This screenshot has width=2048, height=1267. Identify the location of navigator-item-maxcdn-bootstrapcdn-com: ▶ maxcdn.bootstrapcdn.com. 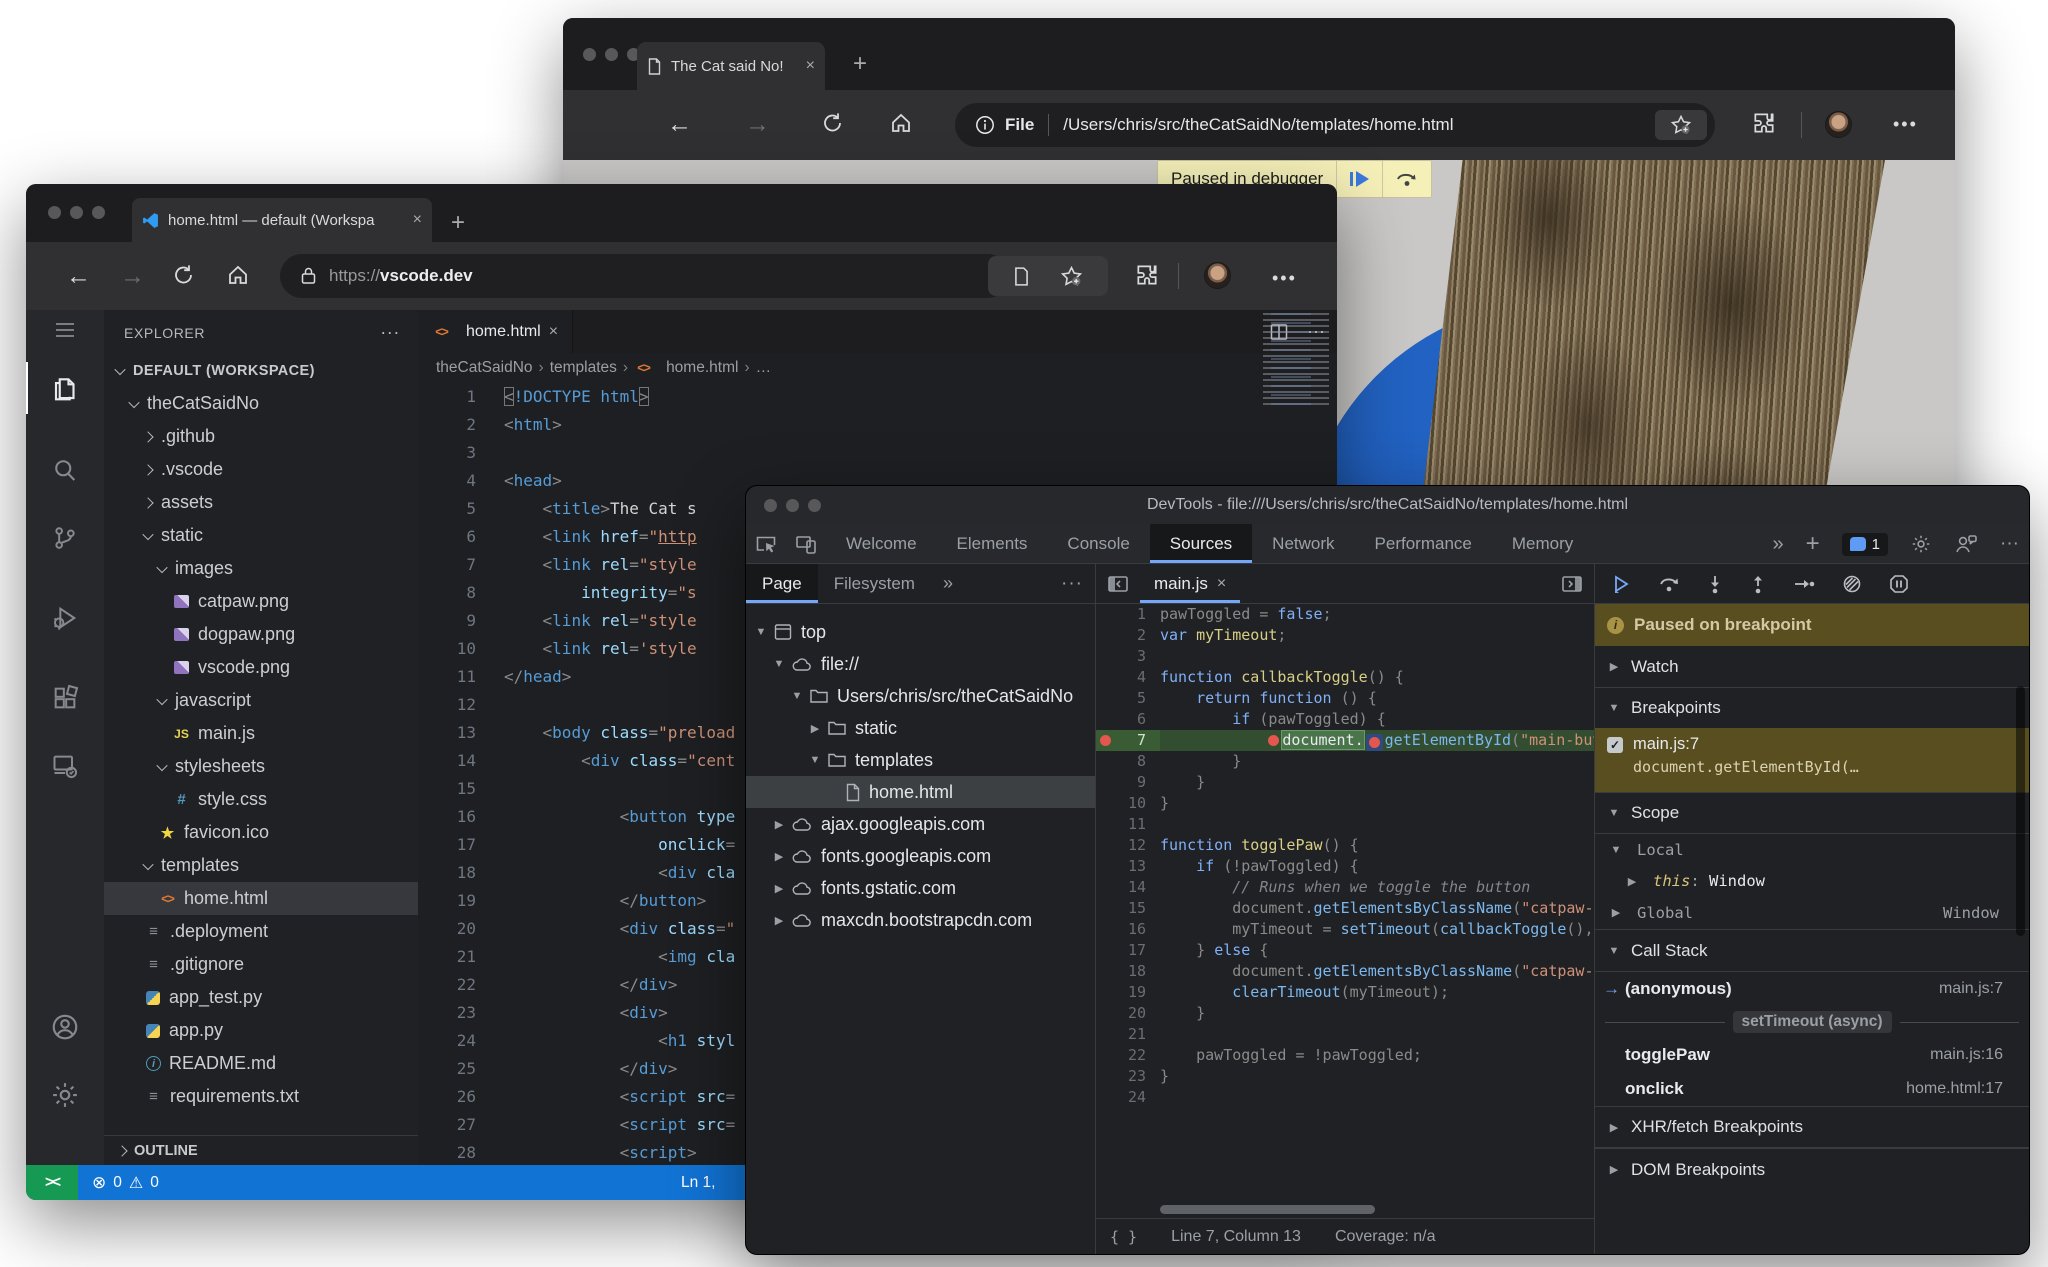
(920, 920).